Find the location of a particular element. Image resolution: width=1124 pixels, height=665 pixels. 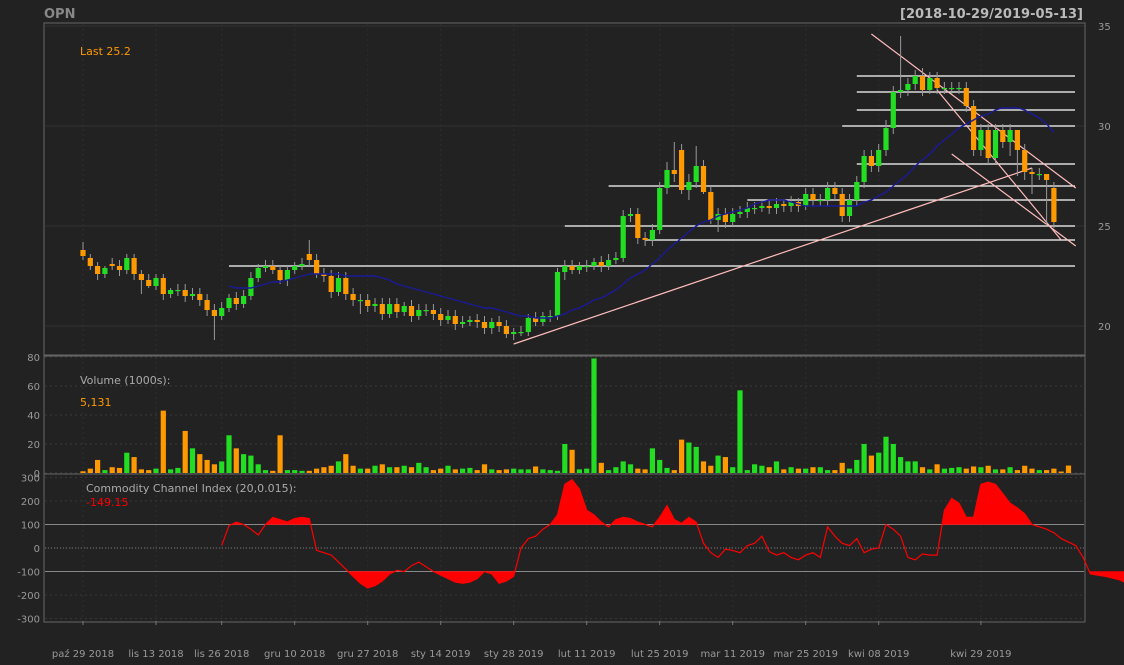

volume-last-value: 5,131 is located at coordinates (96, 402).